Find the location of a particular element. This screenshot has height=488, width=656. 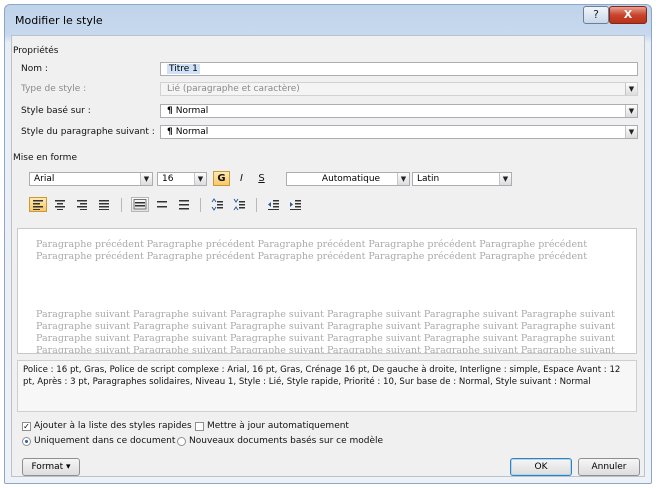

space-before-decrease-button is located at coordinates (239, 204).